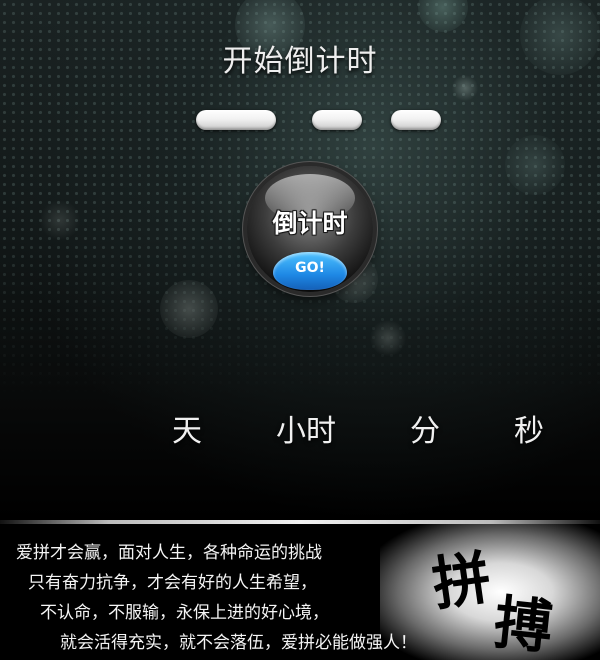 The height and width of the screenshot is (660, 600). I want to click on countdown-start-button: 倒计时 GO!, so click(310, 229).